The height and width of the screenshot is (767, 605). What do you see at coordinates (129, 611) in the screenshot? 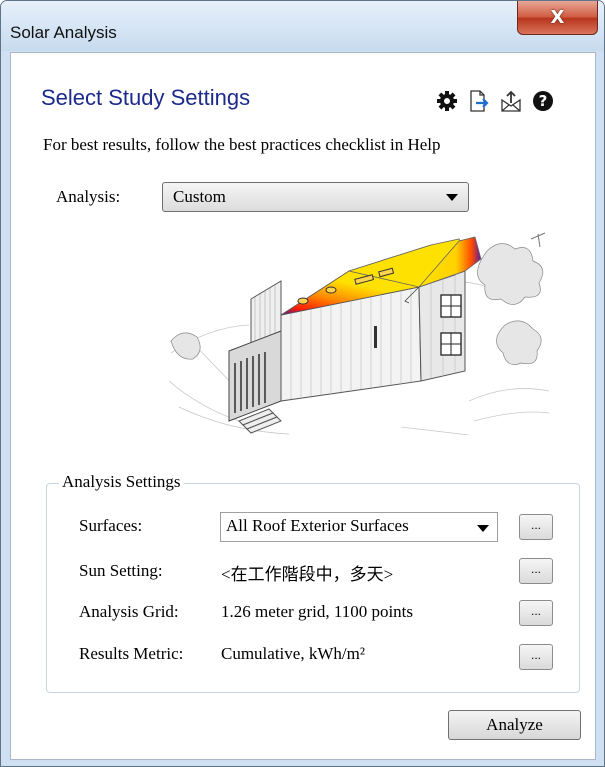
I see `analysis-grid-label: Analysis Grid:` at bounding box center [129, 611].